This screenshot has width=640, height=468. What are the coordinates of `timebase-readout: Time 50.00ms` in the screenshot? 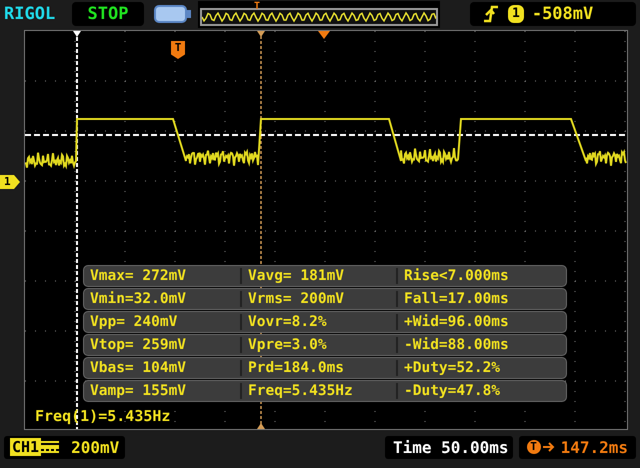 It's located at (448, 447).